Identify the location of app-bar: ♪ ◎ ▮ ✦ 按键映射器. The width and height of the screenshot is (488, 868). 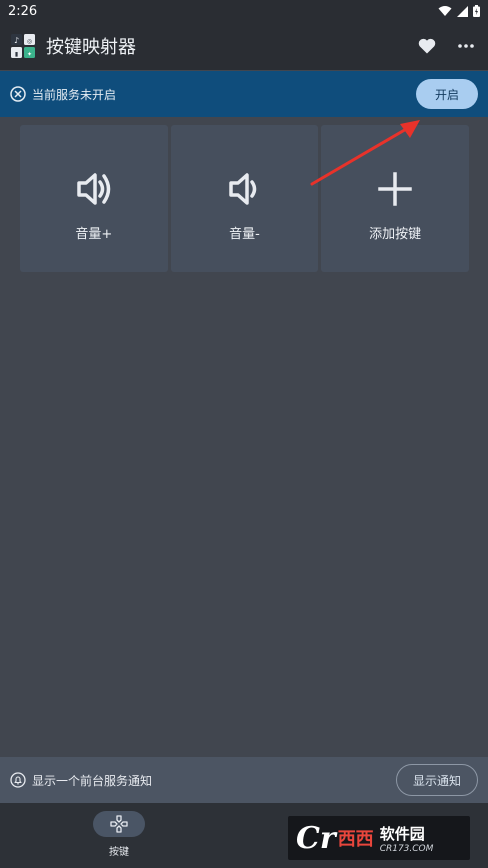
(244, 46).